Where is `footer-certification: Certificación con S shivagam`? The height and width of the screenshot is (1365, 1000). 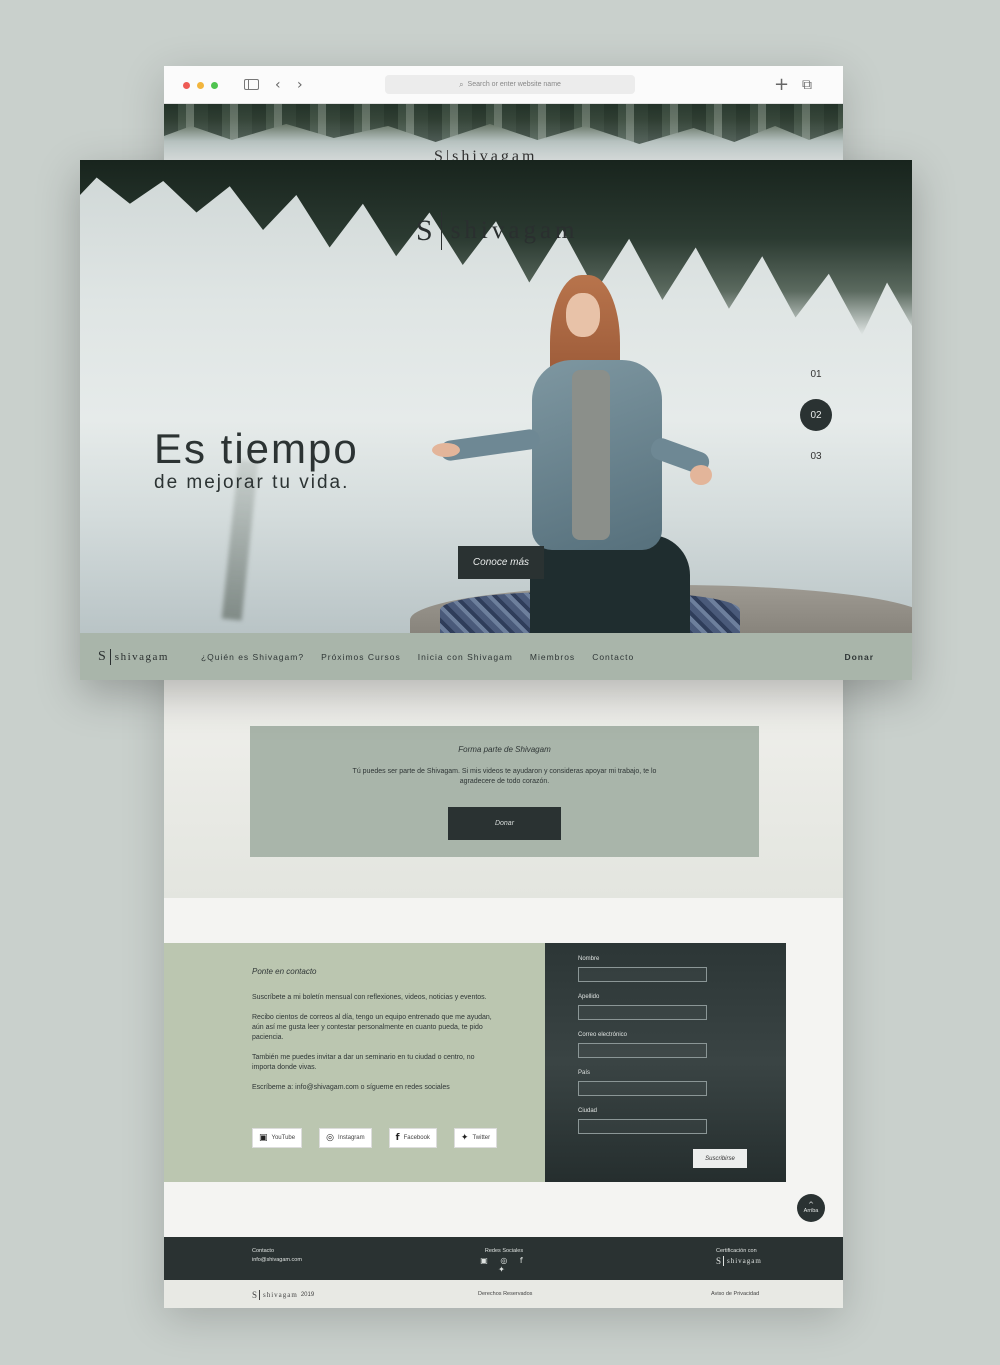
footer-certification: Certificación con S shivagam is located at coordinates (739, 1256).